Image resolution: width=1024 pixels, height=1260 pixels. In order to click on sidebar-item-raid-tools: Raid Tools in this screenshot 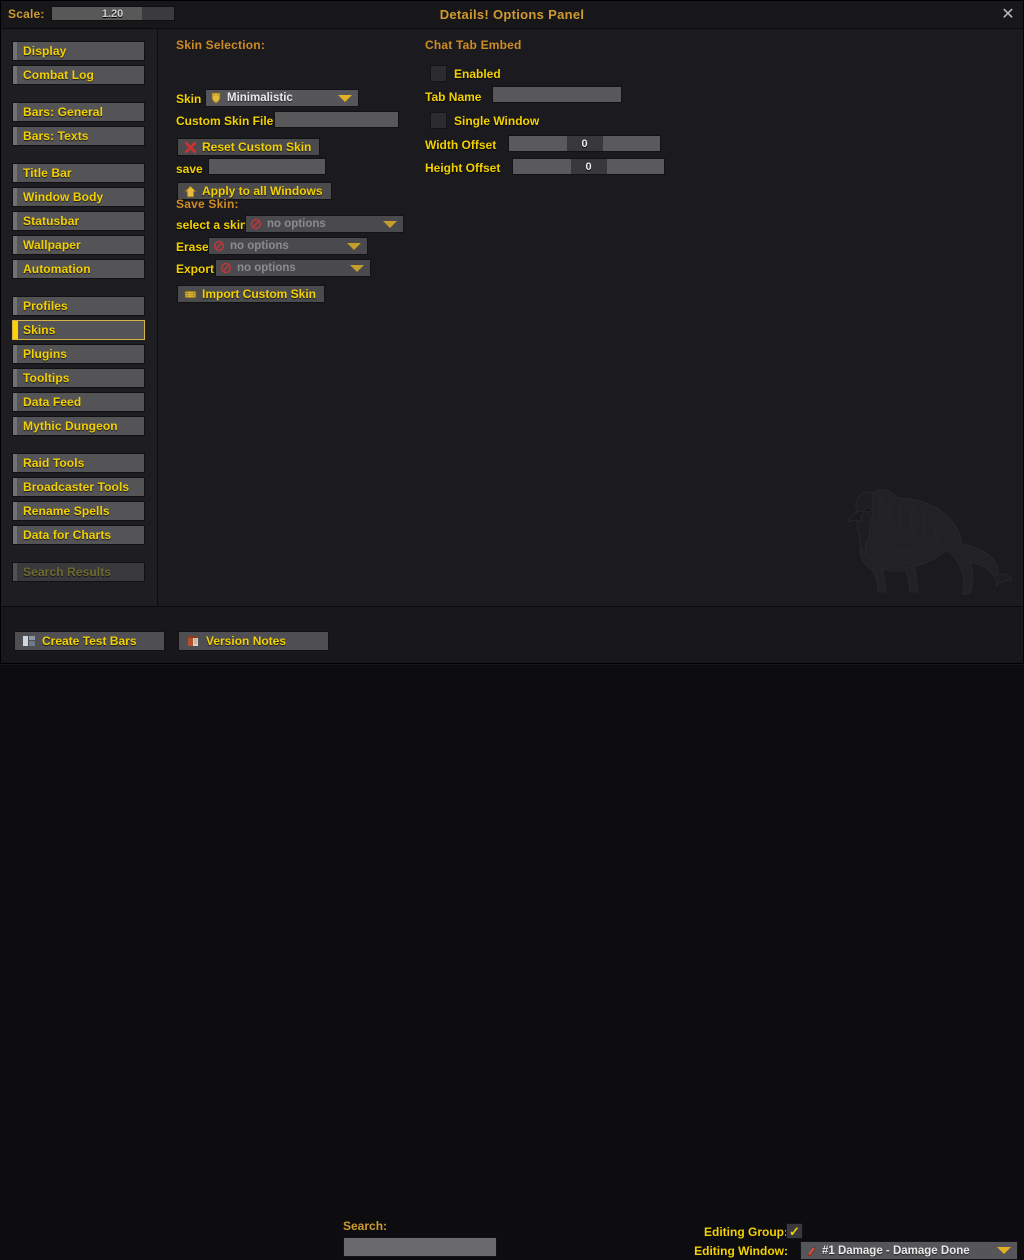, I will do `click(78, 463)`.